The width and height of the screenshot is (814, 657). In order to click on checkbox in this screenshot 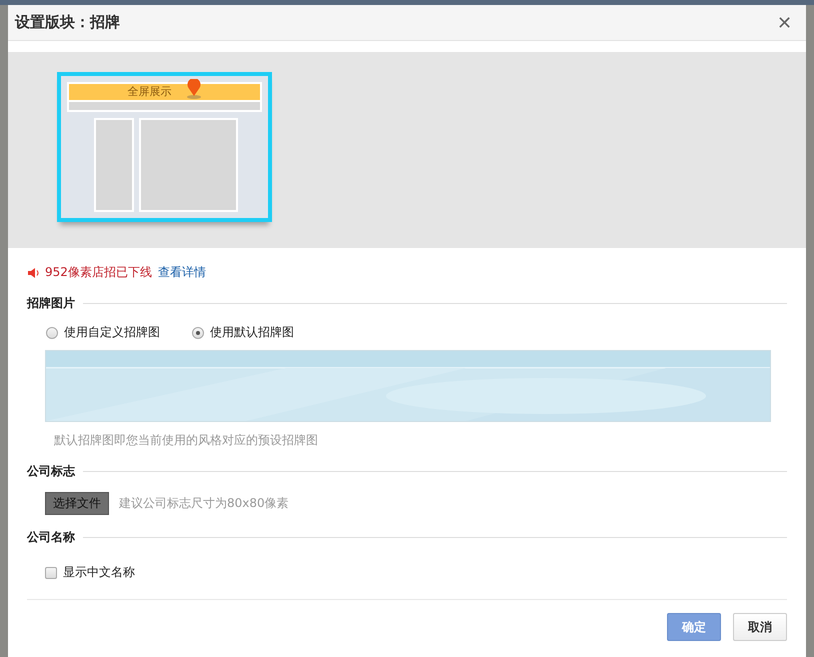, I will do `click(51, 572)`.